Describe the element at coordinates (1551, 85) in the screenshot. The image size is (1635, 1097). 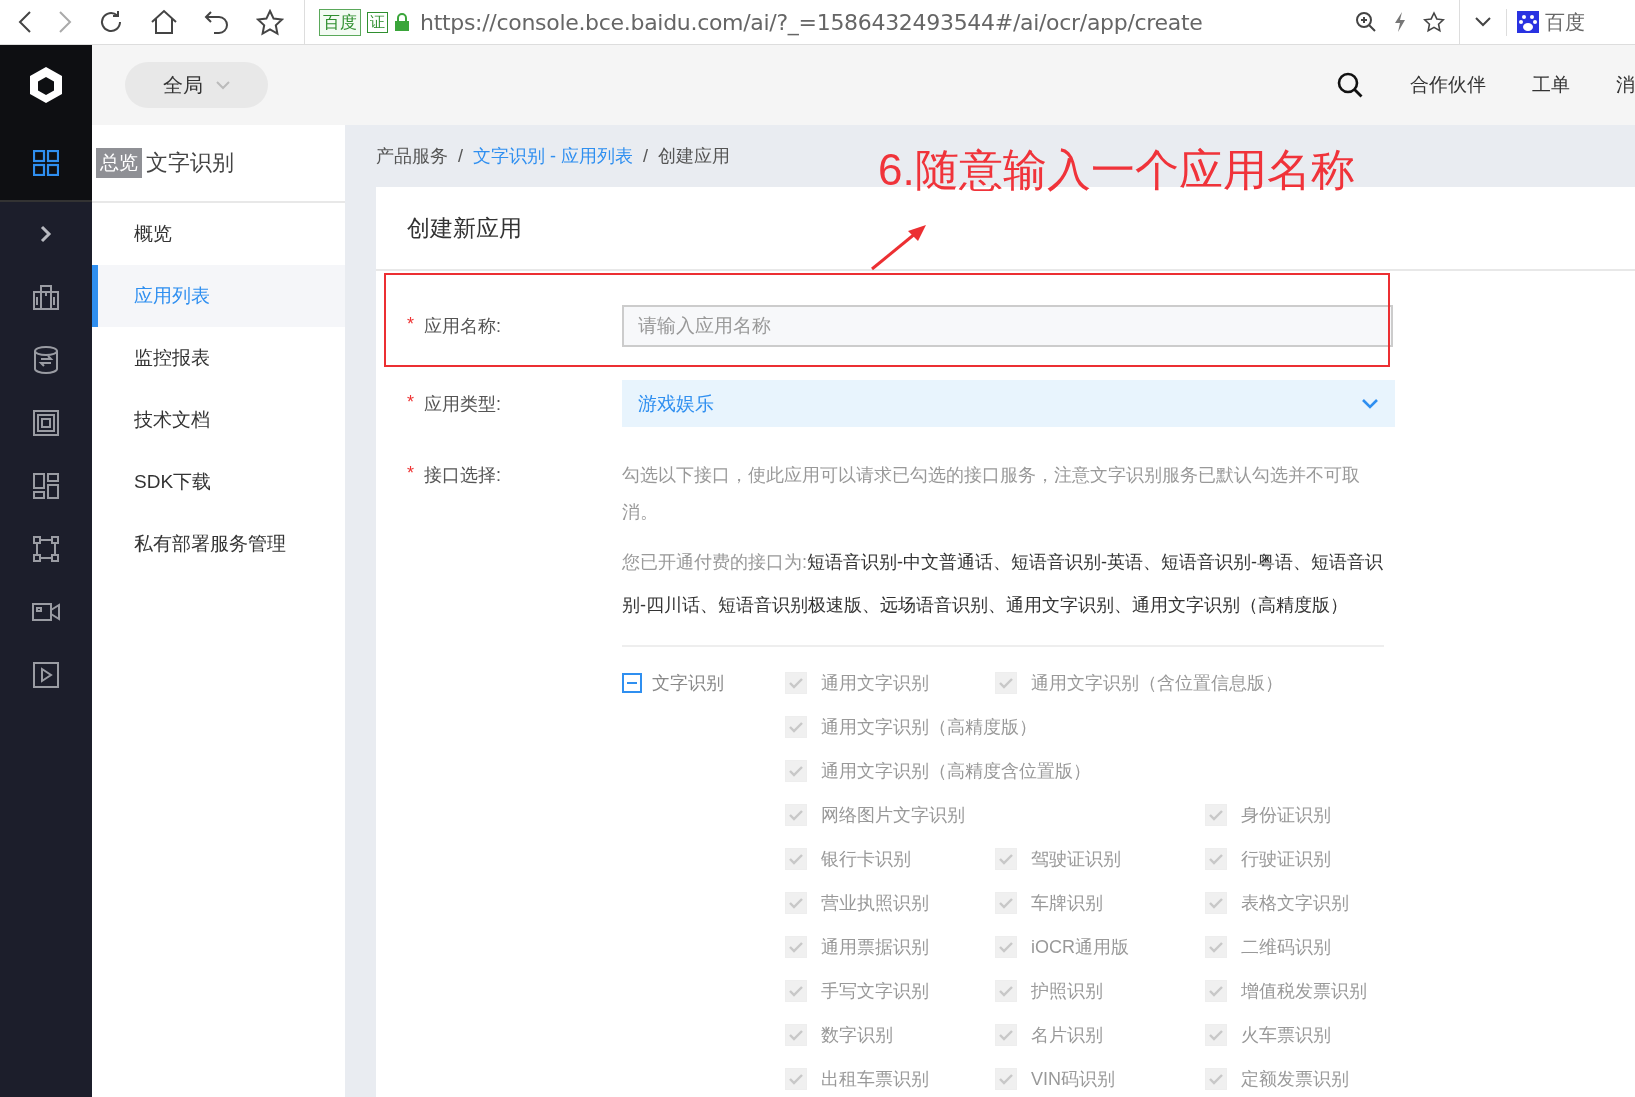
I see `header-link: 工单` at that location.